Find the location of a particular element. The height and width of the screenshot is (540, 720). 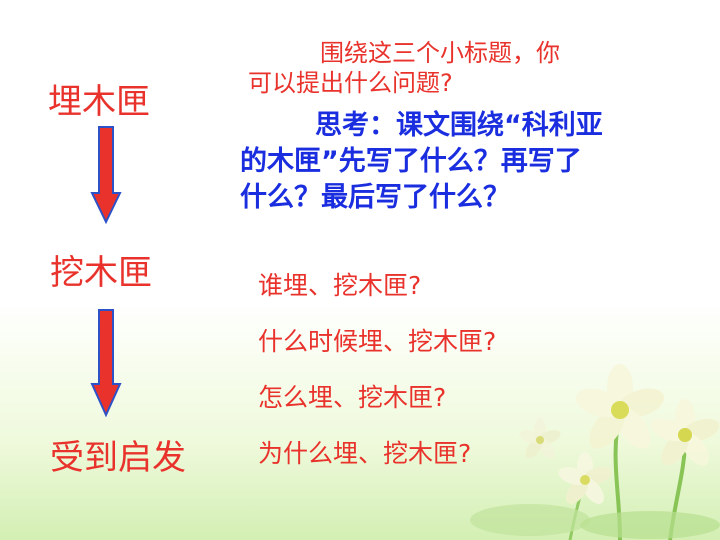

intro-line-2: 可以提出什么问题? is located at coordinates (350, 83).